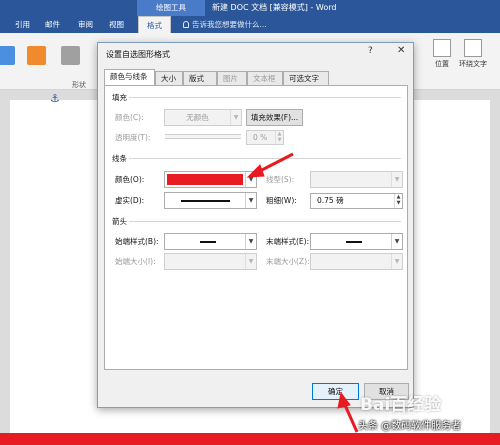 The height and width of the screenshot is (445, 500). I want to click on weight-label: 粗细(W):, so click(281, 200).